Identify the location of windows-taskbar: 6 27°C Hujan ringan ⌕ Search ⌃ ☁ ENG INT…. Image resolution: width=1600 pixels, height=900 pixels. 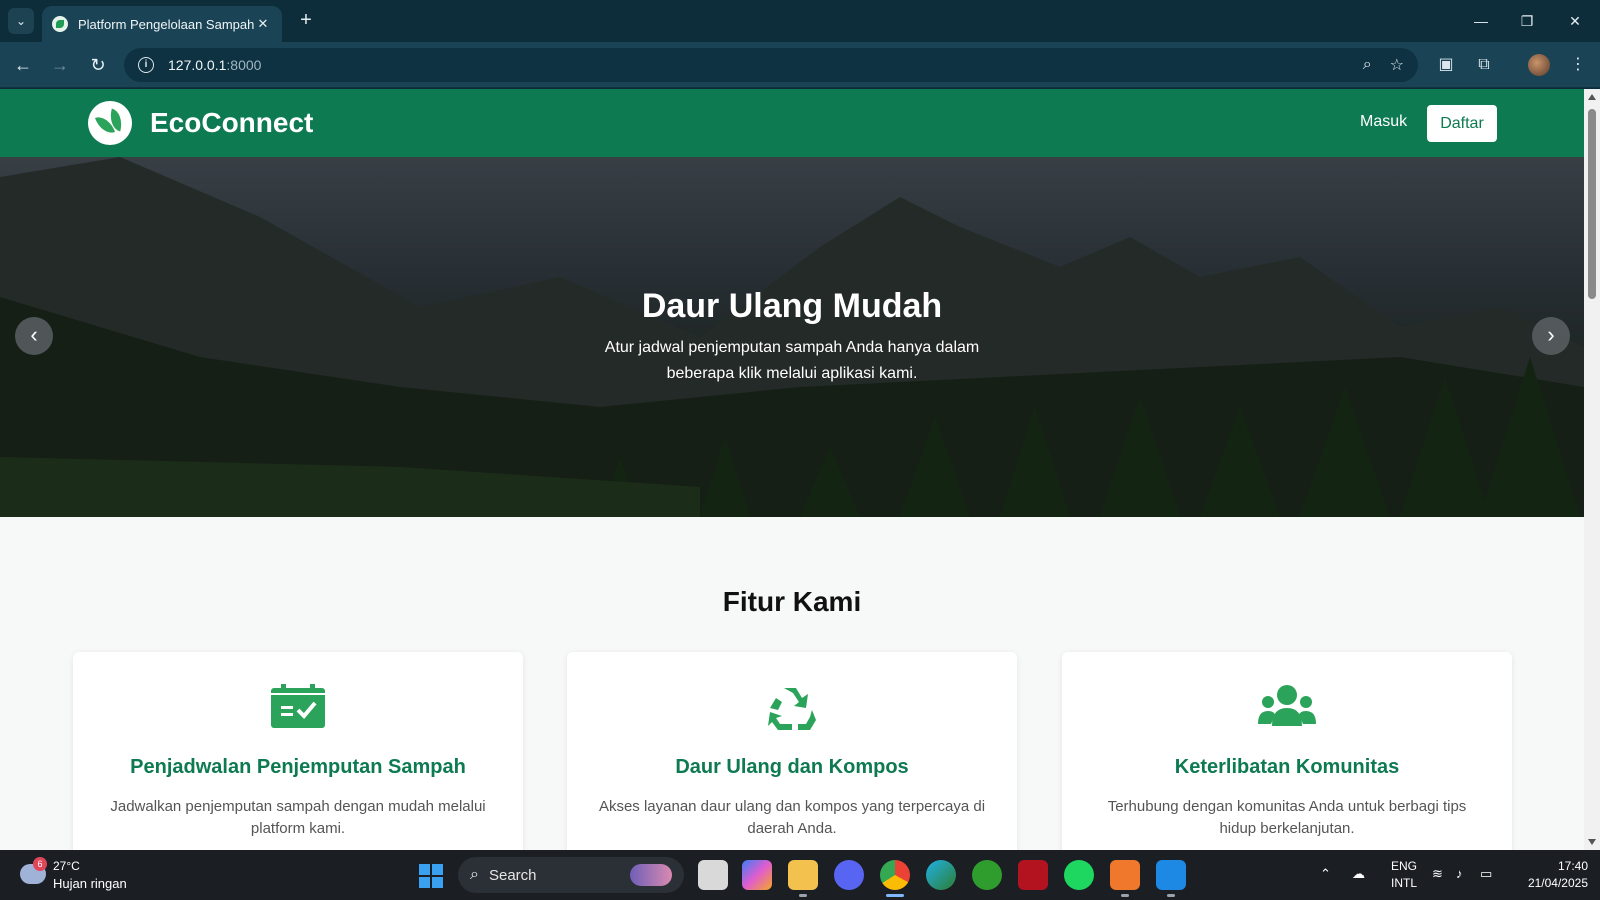
(800, 875).